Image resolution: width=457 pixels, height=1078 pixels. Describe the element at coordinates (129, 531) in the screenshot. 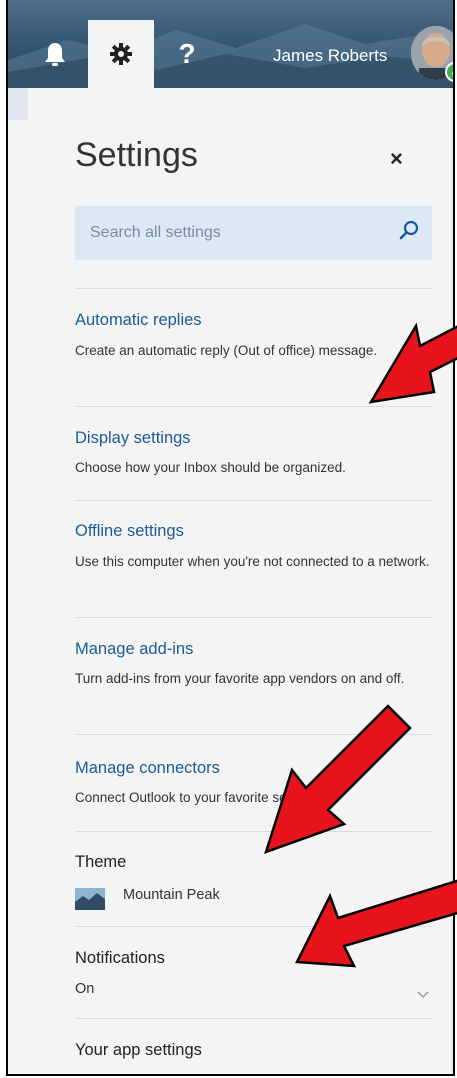

I see `offline-settings-link: Offline settings` at that location.